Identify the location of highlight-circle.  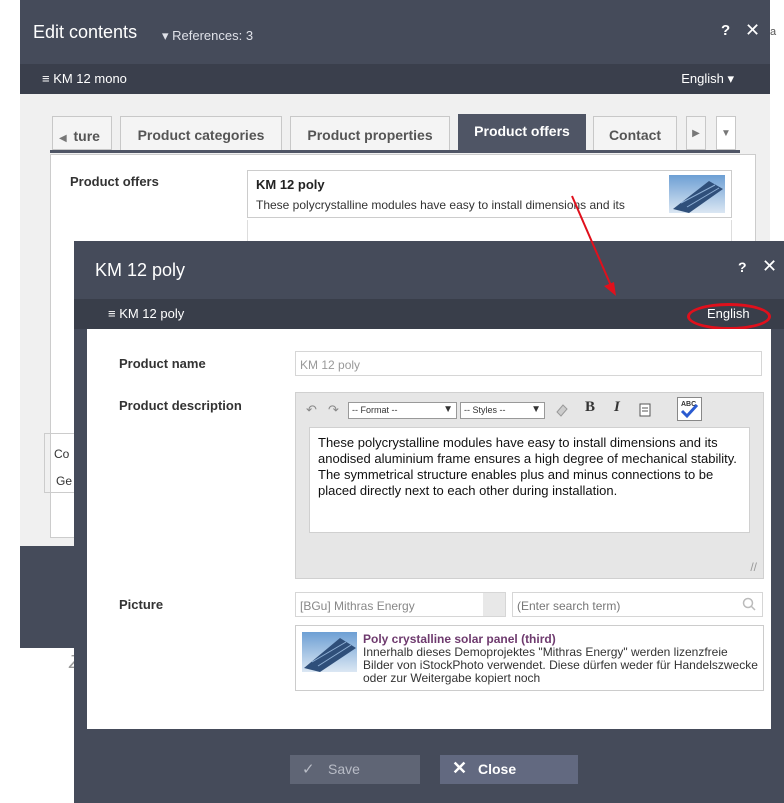
(729, 316).